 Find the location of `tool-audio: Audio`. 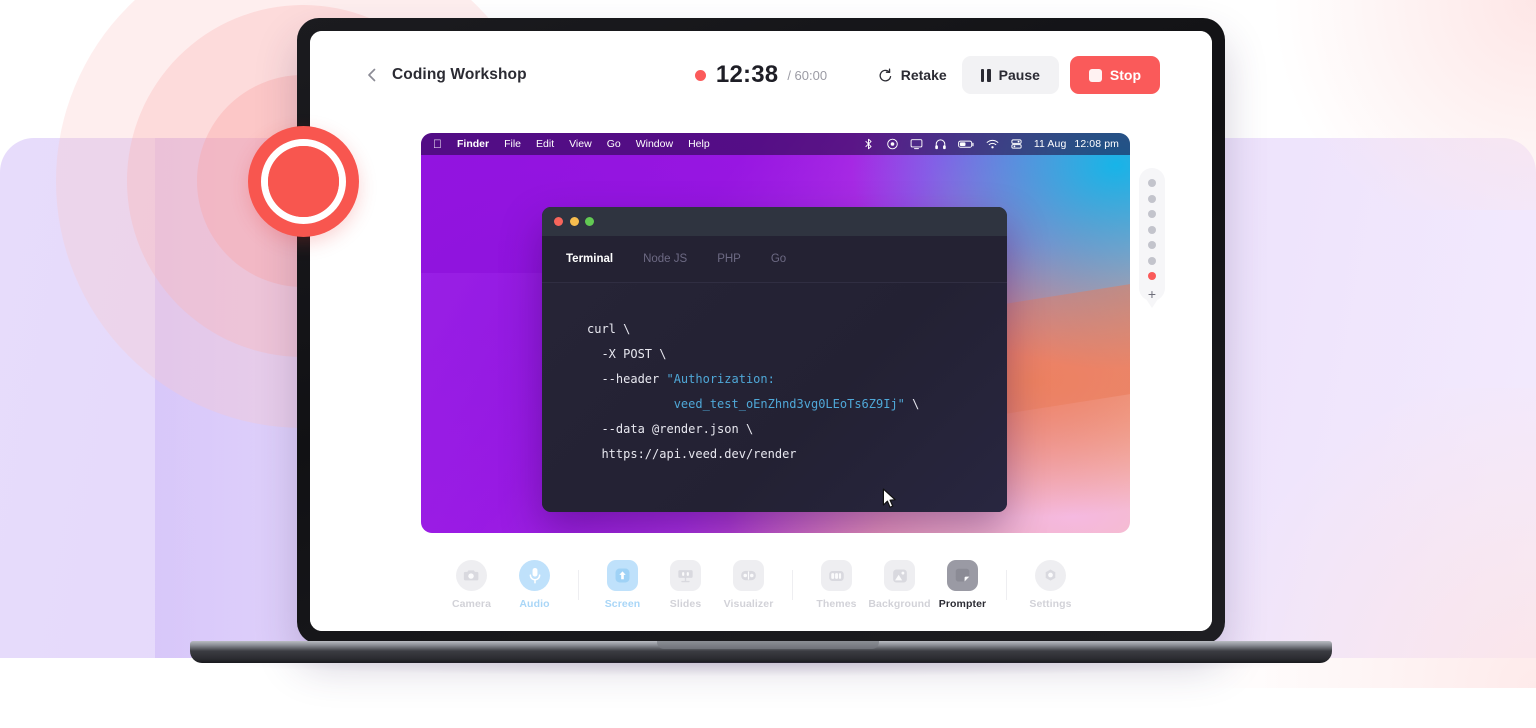

tool-audio: Audio is located at coordinates (534, 585).